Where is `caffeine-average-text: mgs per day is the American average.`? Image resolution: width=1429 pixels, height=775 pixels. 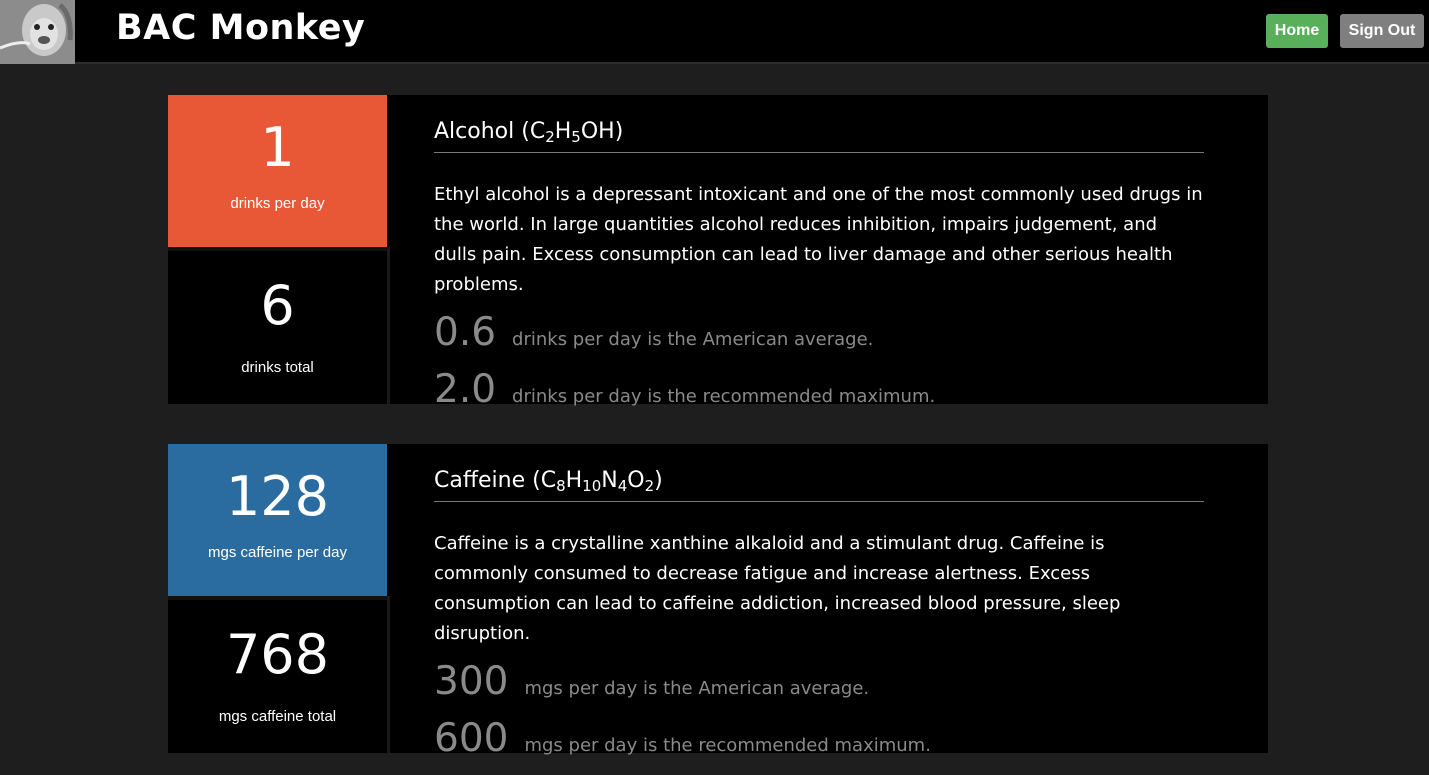 caffeine-average-text: mgs per day is the American average. is located at coordinates (697, 688).